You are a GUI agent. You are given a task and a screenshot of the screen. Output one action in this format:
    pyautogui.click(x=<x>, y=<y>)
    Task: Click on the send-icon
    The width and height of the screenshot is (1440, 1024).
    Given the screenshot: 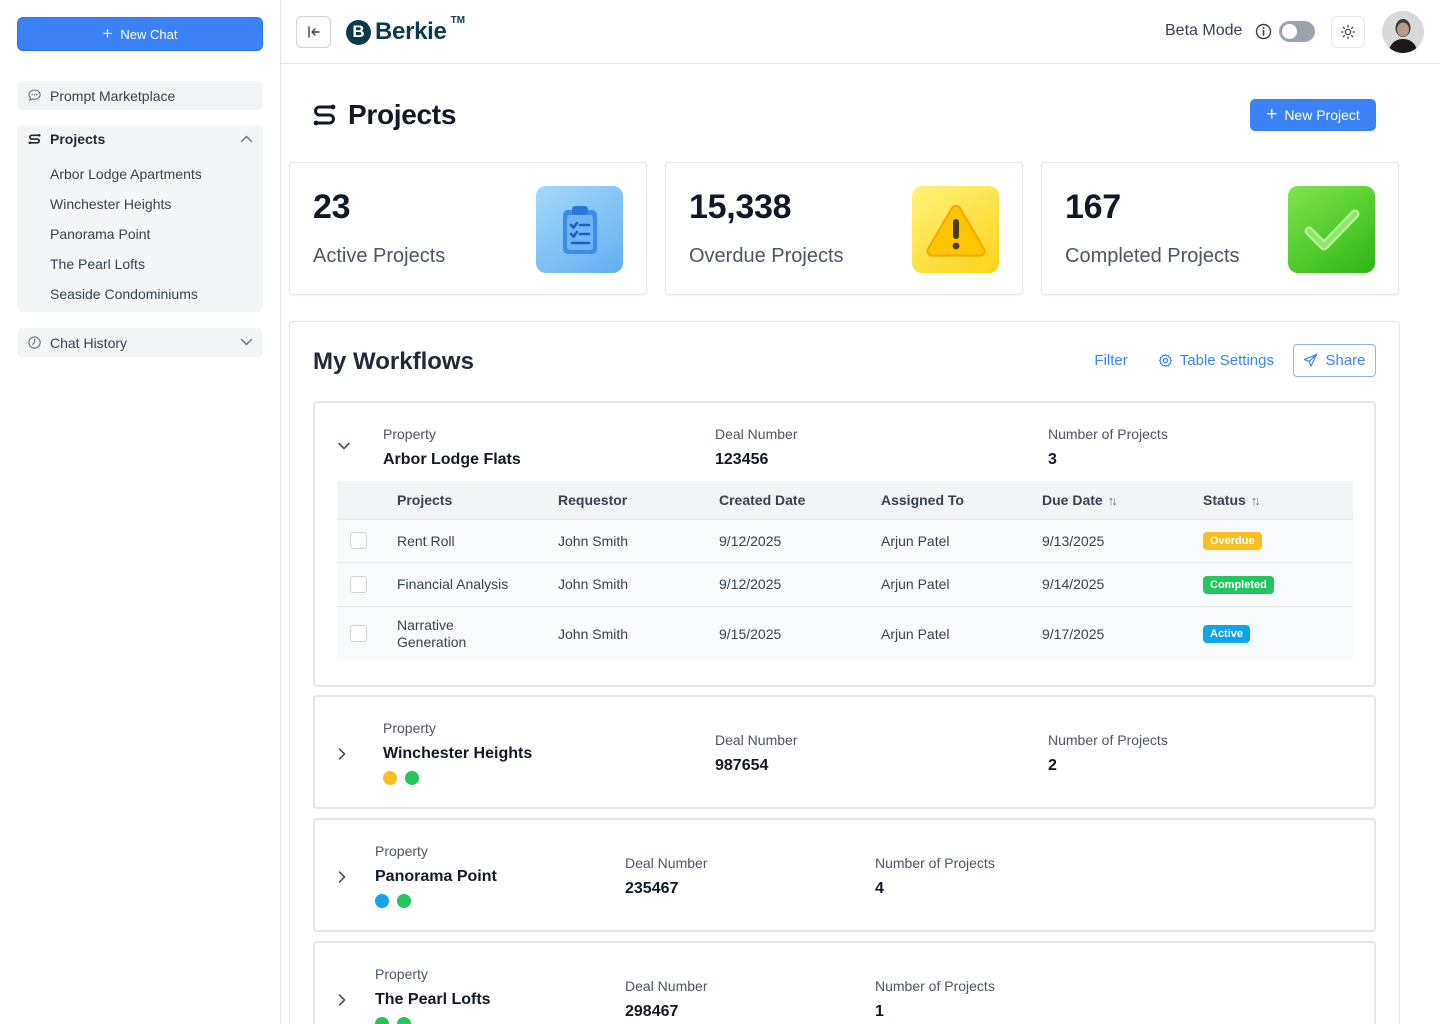 What is the action you would take?
    pyautogui.click(x=1311, y=360)
    